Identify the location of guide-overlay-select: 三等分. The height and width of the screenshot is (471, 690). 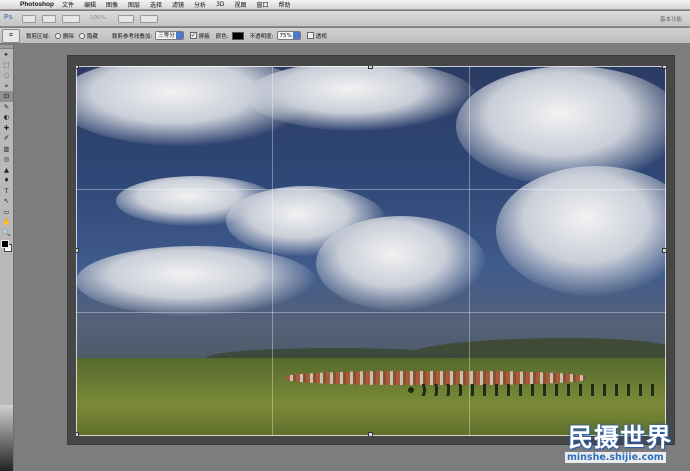
(169, 35).